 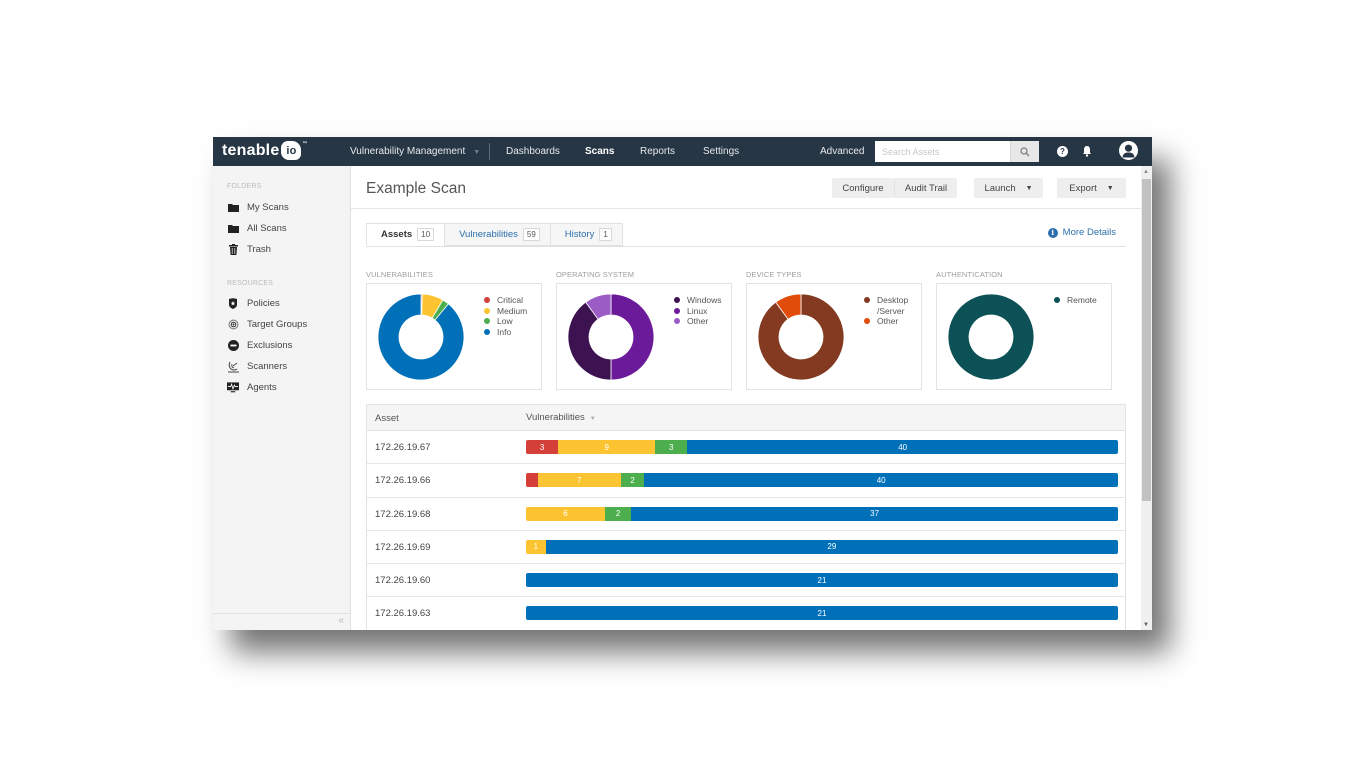 I want to click on table-row: 172.26.19.68 6 2 37, so click(x=746, y=514).